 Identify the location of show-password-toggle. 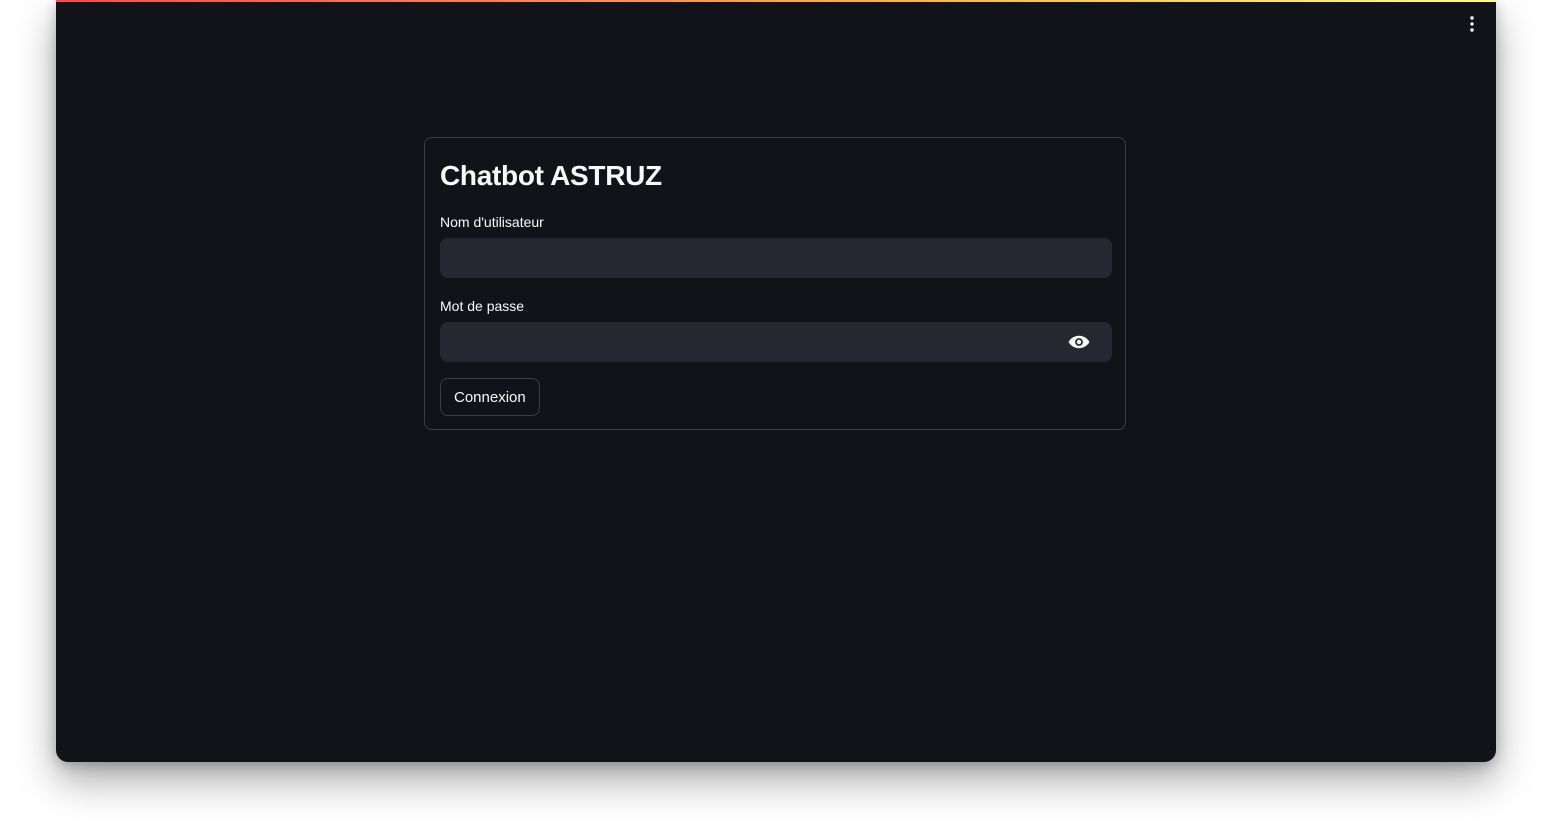
(1079, 342).